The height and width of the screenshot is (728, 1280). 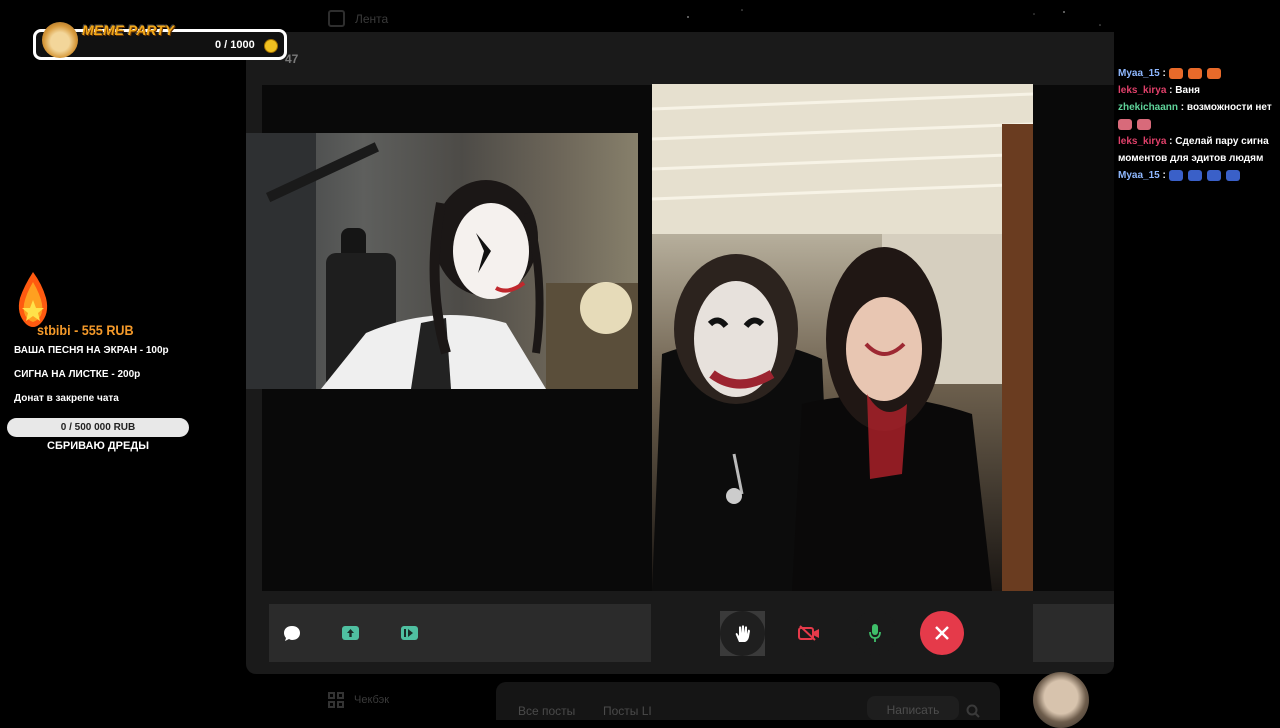 I want to click on hand-raise-icon, so click(x=742, y=633).